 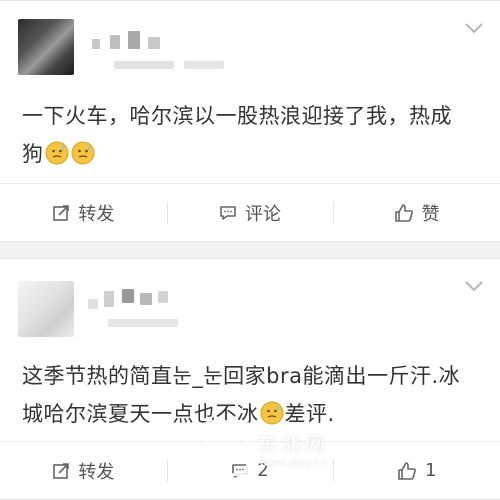 I want to click on like-button: 1, so click(x=416, y=470).